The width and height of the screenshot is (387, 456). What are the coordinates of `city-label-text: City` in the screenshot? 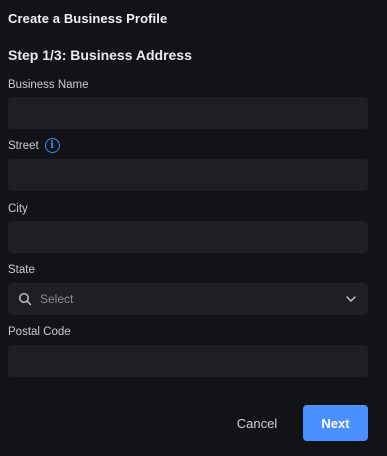 It's located at (18, 209).